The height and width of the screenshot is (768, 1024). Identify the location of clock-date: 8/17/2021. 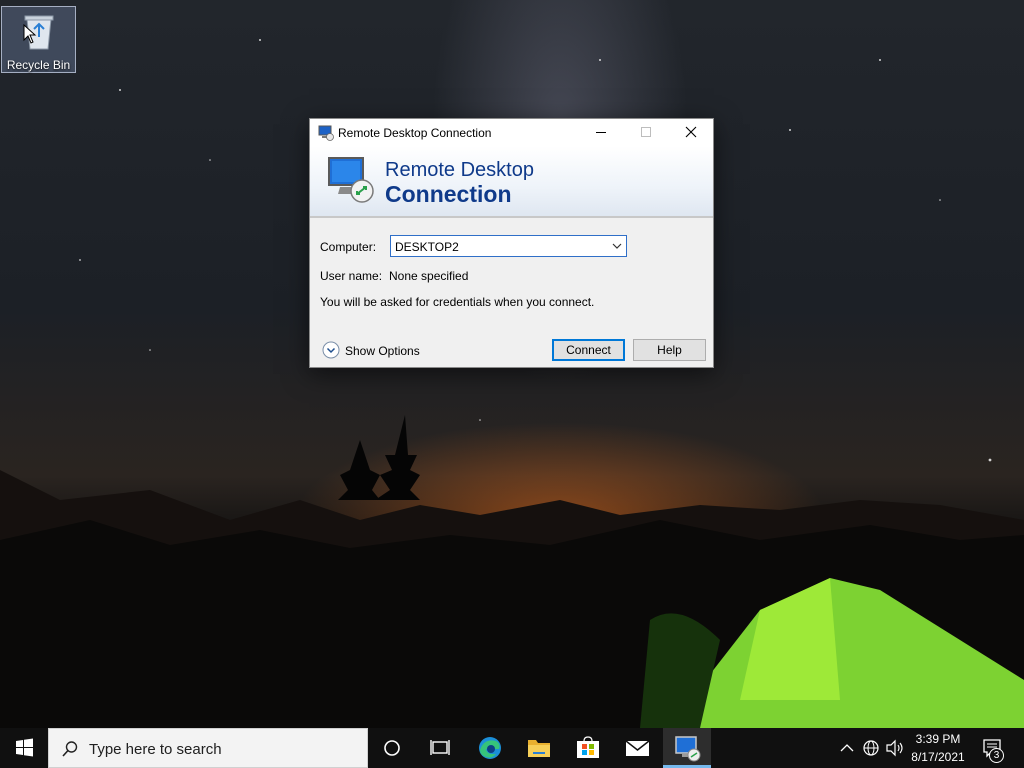
(938, 757).